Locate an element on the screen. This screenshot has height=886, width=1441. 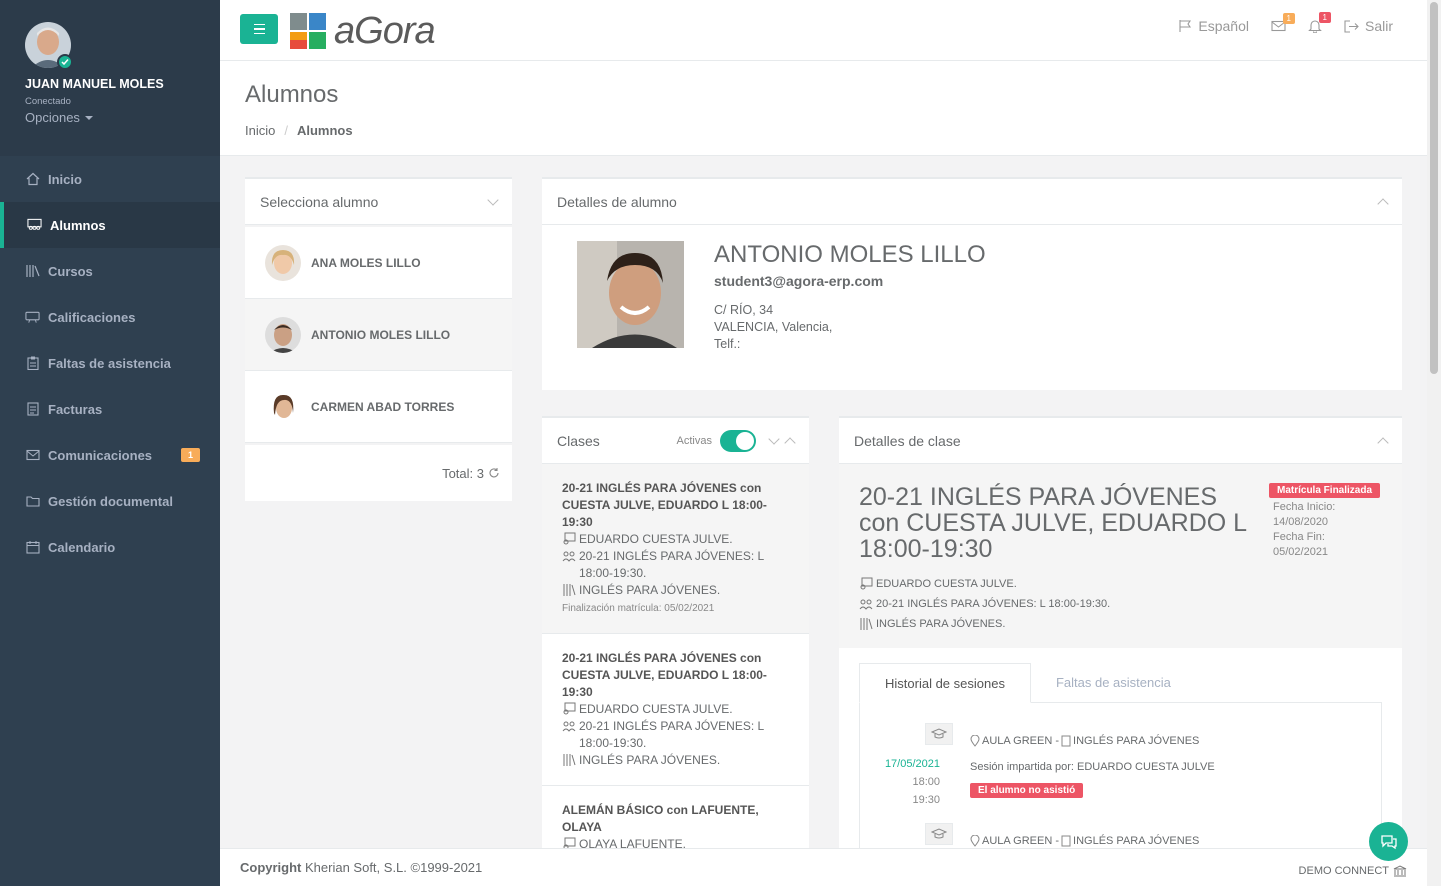
notifications-button: 1 is located at coordinates (1319, 22).